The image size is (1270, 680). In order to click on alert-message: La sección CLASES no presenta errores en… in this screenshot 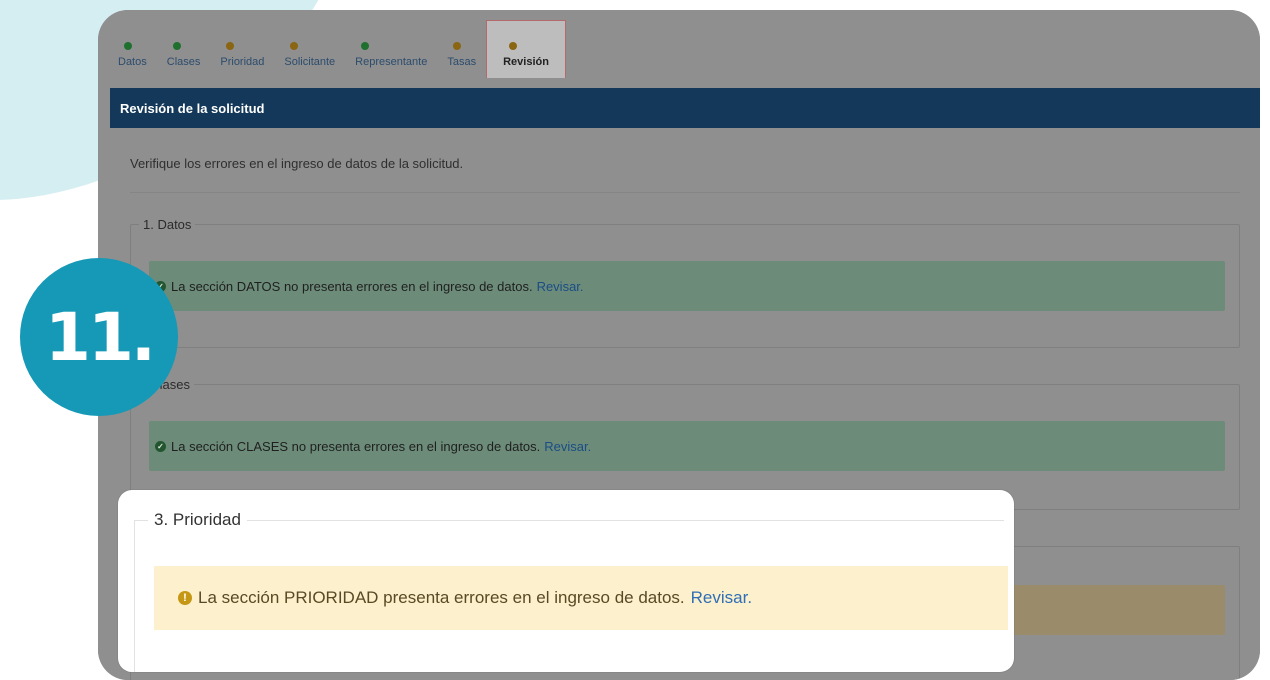, I will do `click(356, 446)`.